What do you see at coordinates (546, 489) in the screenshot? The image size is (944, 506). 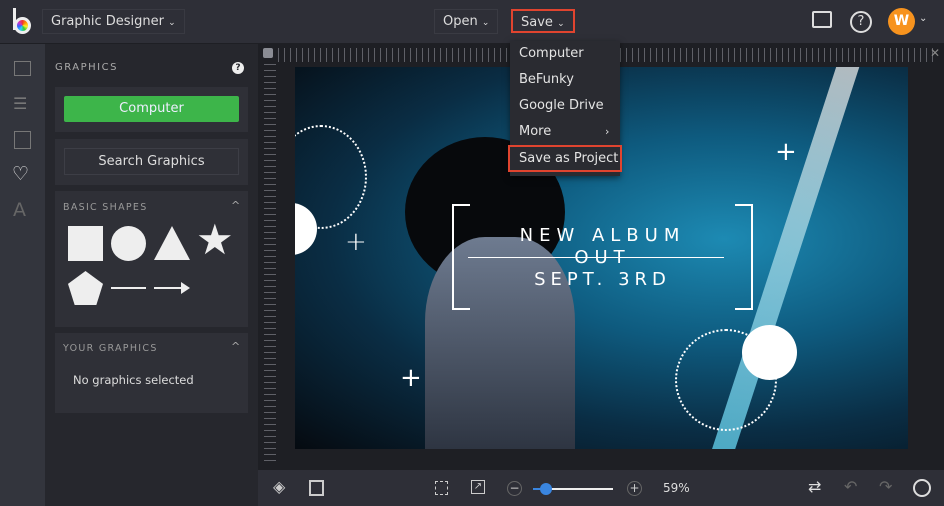 I see `zoom-slider-handle` at bounding box center [546, 489].